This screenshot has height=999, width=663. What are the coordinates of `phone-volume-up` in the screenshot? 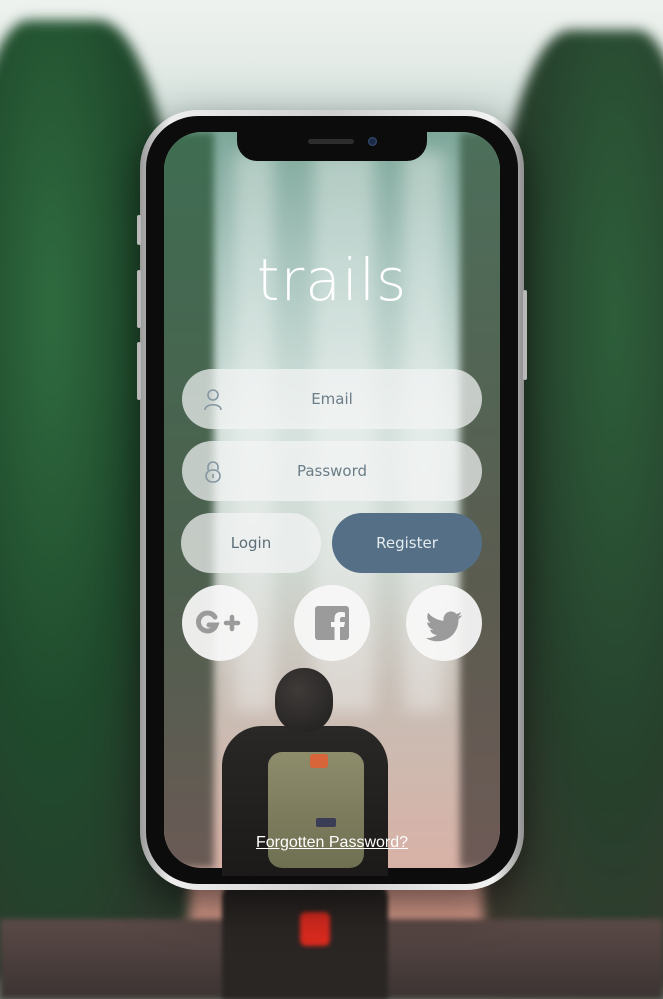 It's located at (139, 299).